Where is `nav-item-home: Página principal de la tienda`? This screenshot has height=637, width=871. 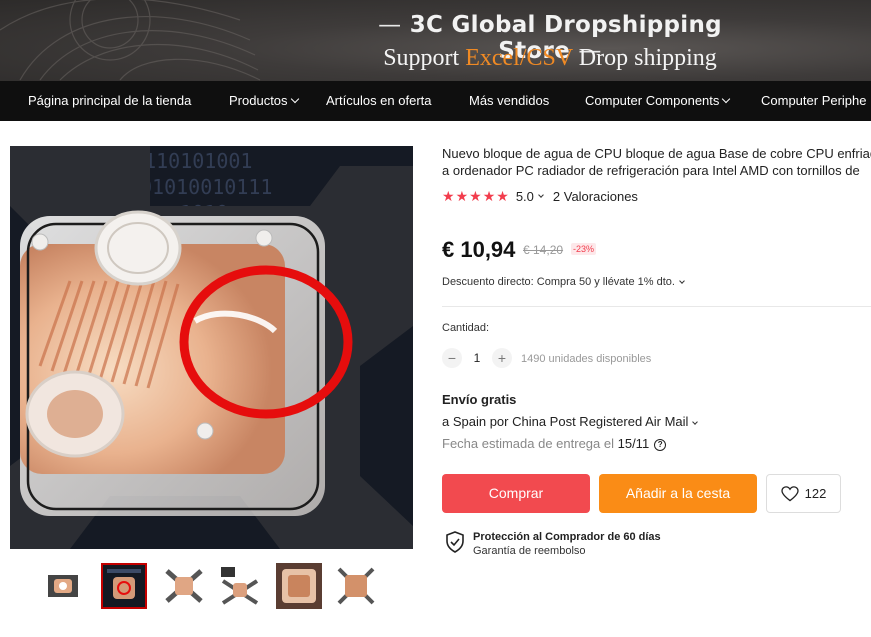 nav-item-home: Página principal de la tienda is located at coordinates (109, 101).